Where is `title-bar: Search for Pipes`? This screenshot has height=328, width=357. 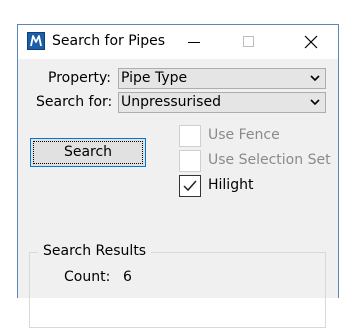
title-bar: Search for Pipes is located at coordinates (178, 42).